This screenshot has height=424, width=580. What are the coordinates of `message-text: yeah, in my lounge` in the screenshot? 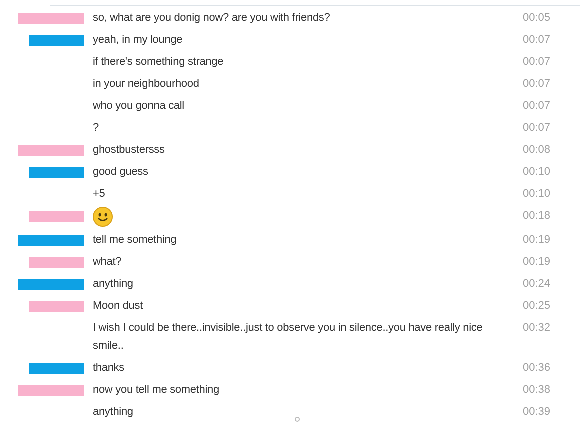 It's located at (138, 40).